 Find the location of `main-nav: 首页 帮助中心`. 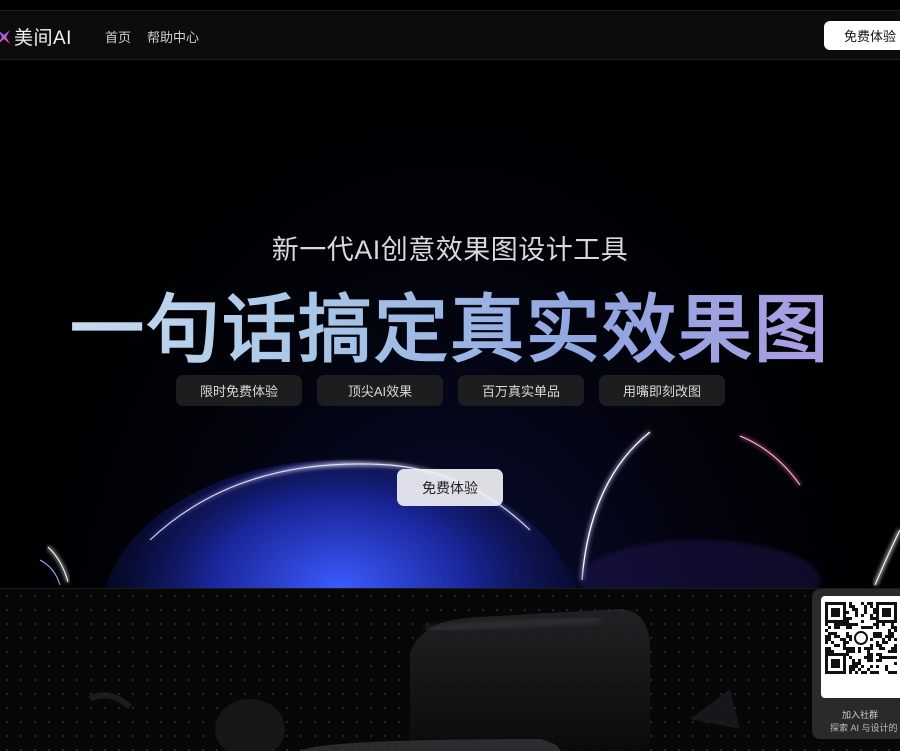

main-nav: 首页 帮助中心 is located at coordinates (152, 36).